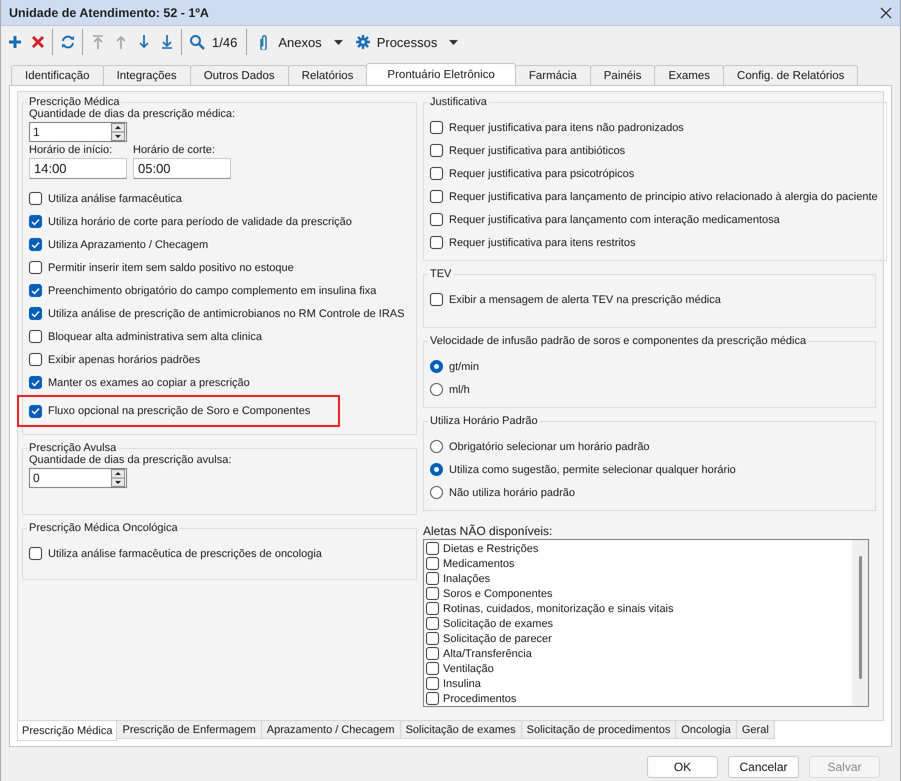  I want to click on checkbox-label: Requer justificativa para lançamento de principio ativo relacionado à alergia do paciente, so click(663, 196).